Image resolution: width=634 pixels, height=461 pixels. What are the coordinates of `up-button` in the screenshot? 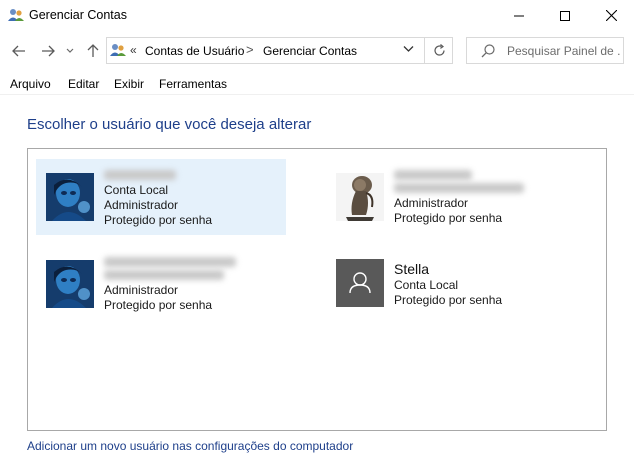 It's located at (93, 51).